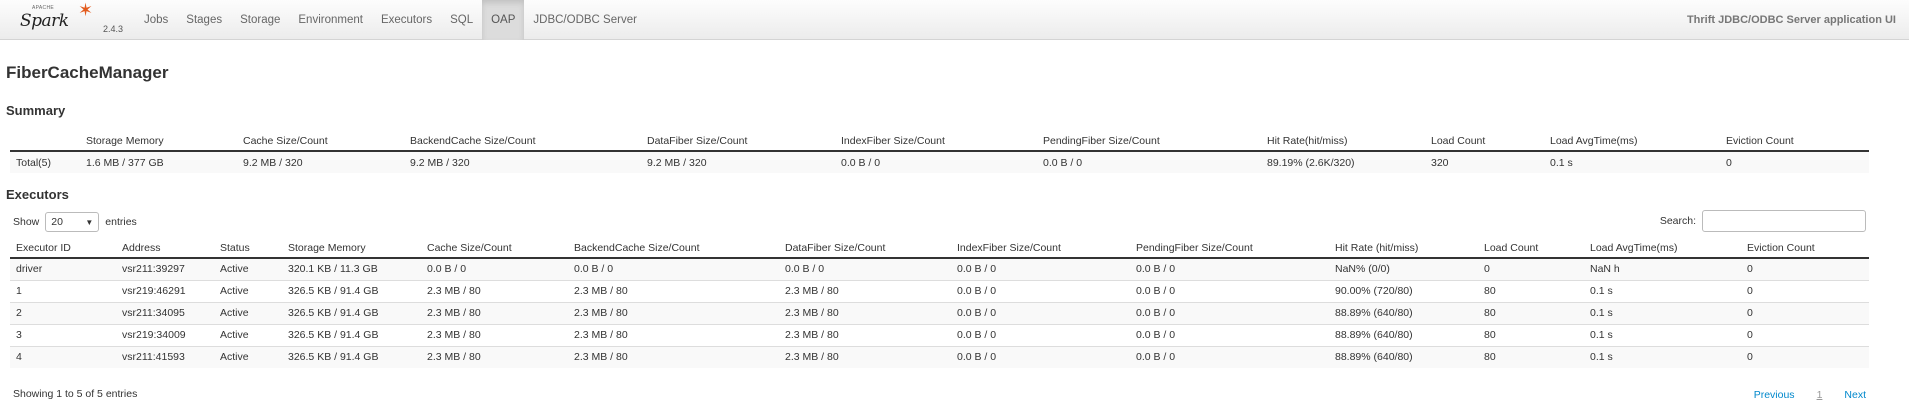  What do you see at coordinates (63, 356) in the screenshot?
I see `table-cell: 4` at bounding box center [63, 356].